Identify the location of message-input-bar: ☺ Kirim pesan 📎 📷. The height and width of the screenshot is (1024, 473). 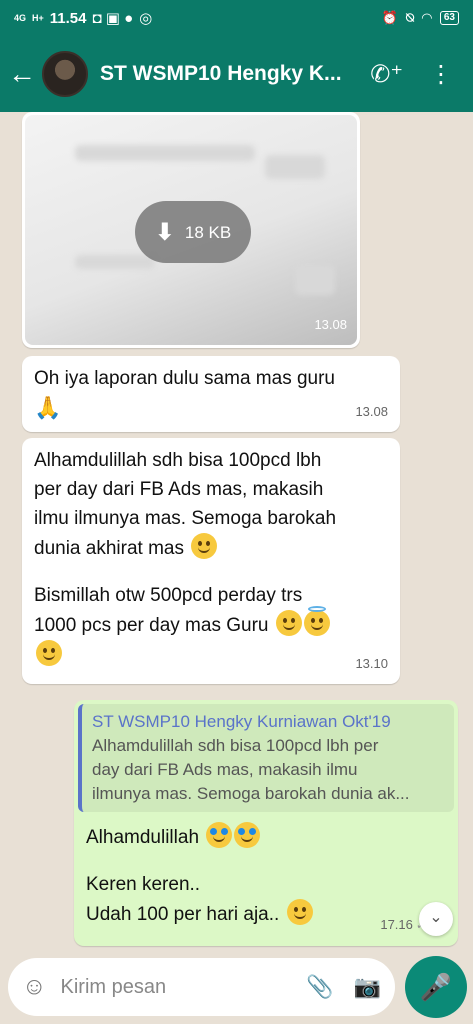
(201, 987).